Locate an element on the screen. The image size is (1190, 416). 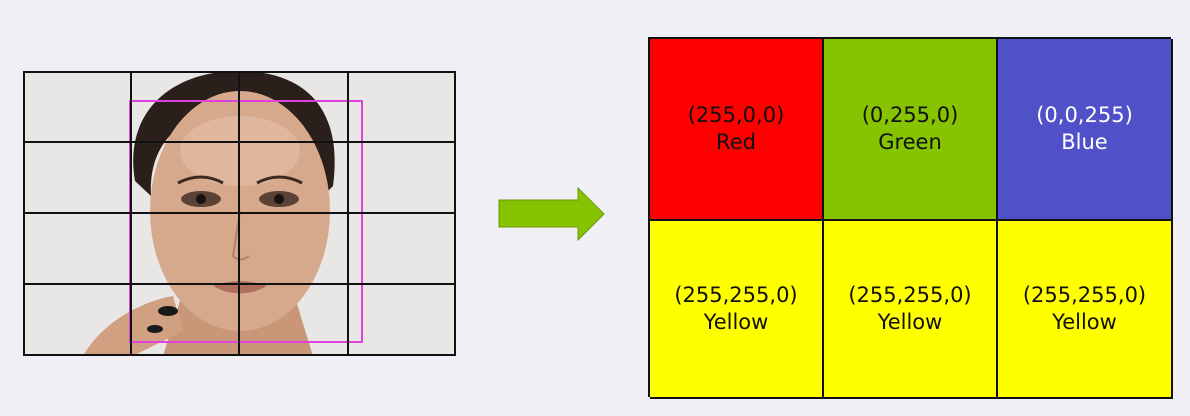
cell-red: (255,0,0) Red is located at coordinates (737, 130).